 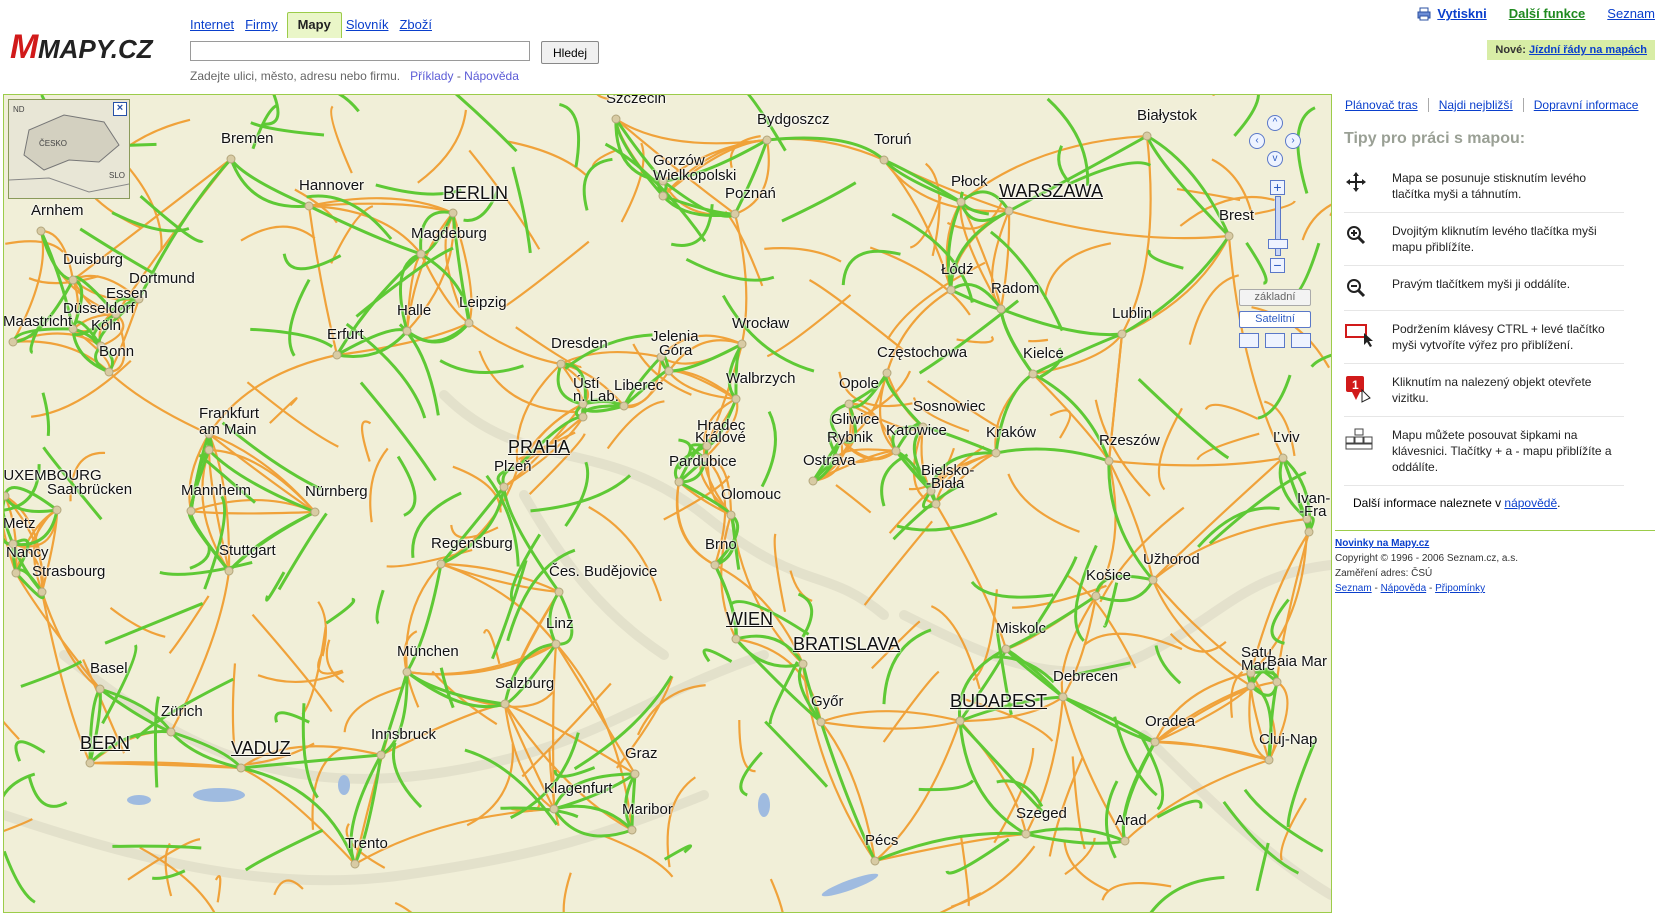 What do you see at coordinates (750, 194) in the screenshot?
I see `city-label: Poznań` at bounding box center [750, 194].